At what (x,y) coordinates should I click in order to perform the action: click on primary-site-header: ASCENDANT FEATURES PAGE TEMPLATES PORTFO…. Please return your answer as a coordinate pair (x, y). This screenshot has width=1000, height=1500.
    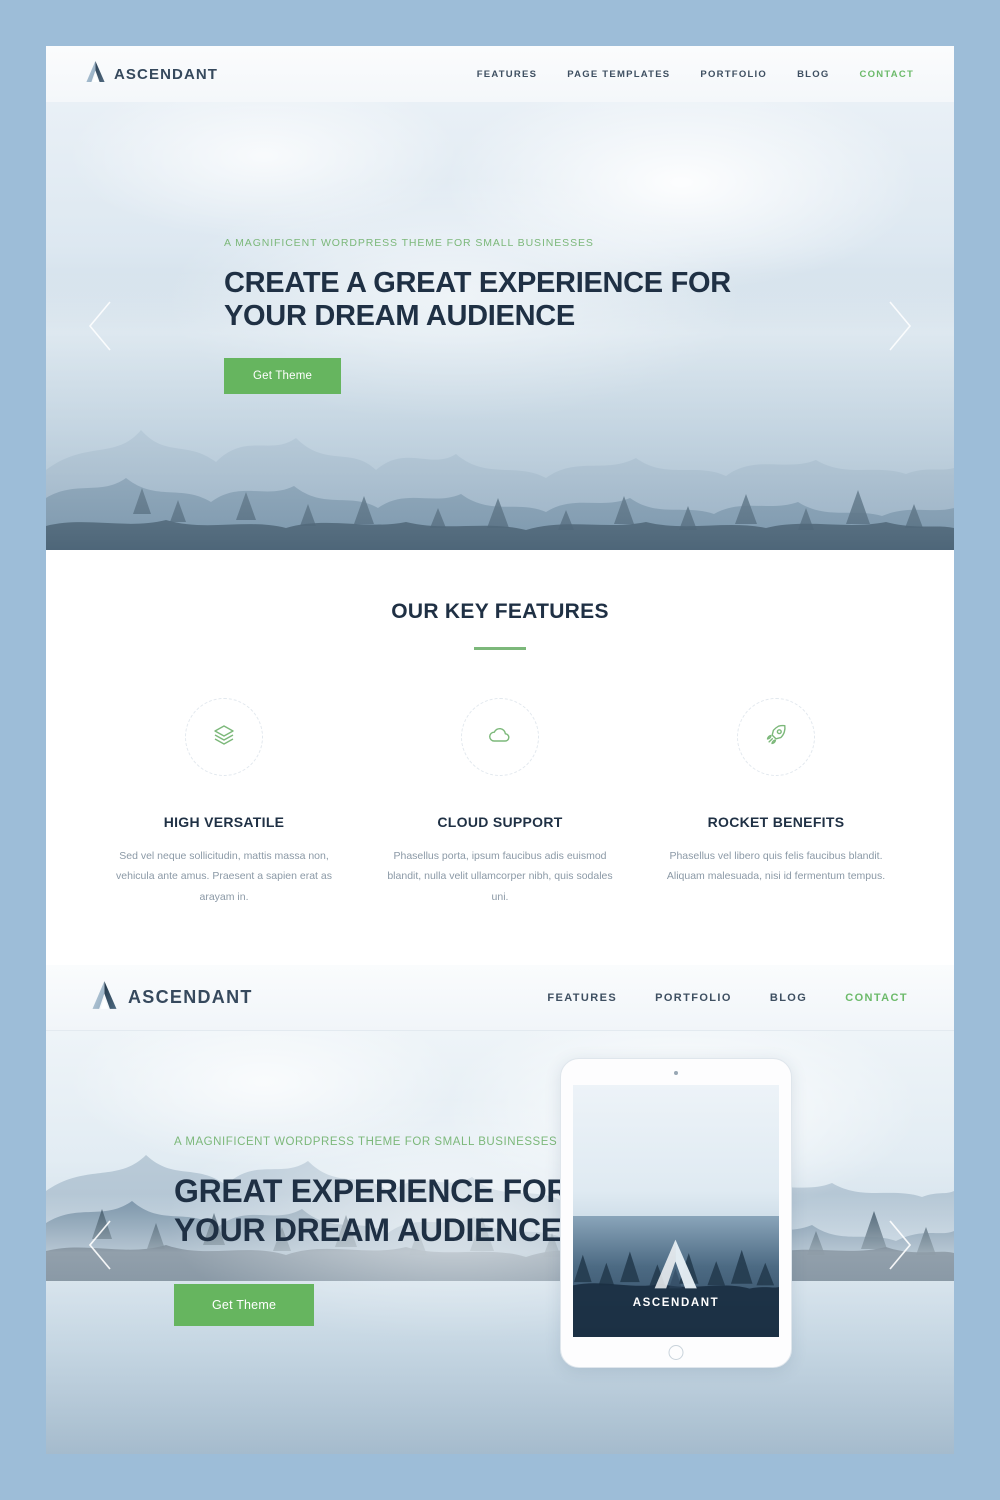
    Looking at the image, I should click on (500, 74).